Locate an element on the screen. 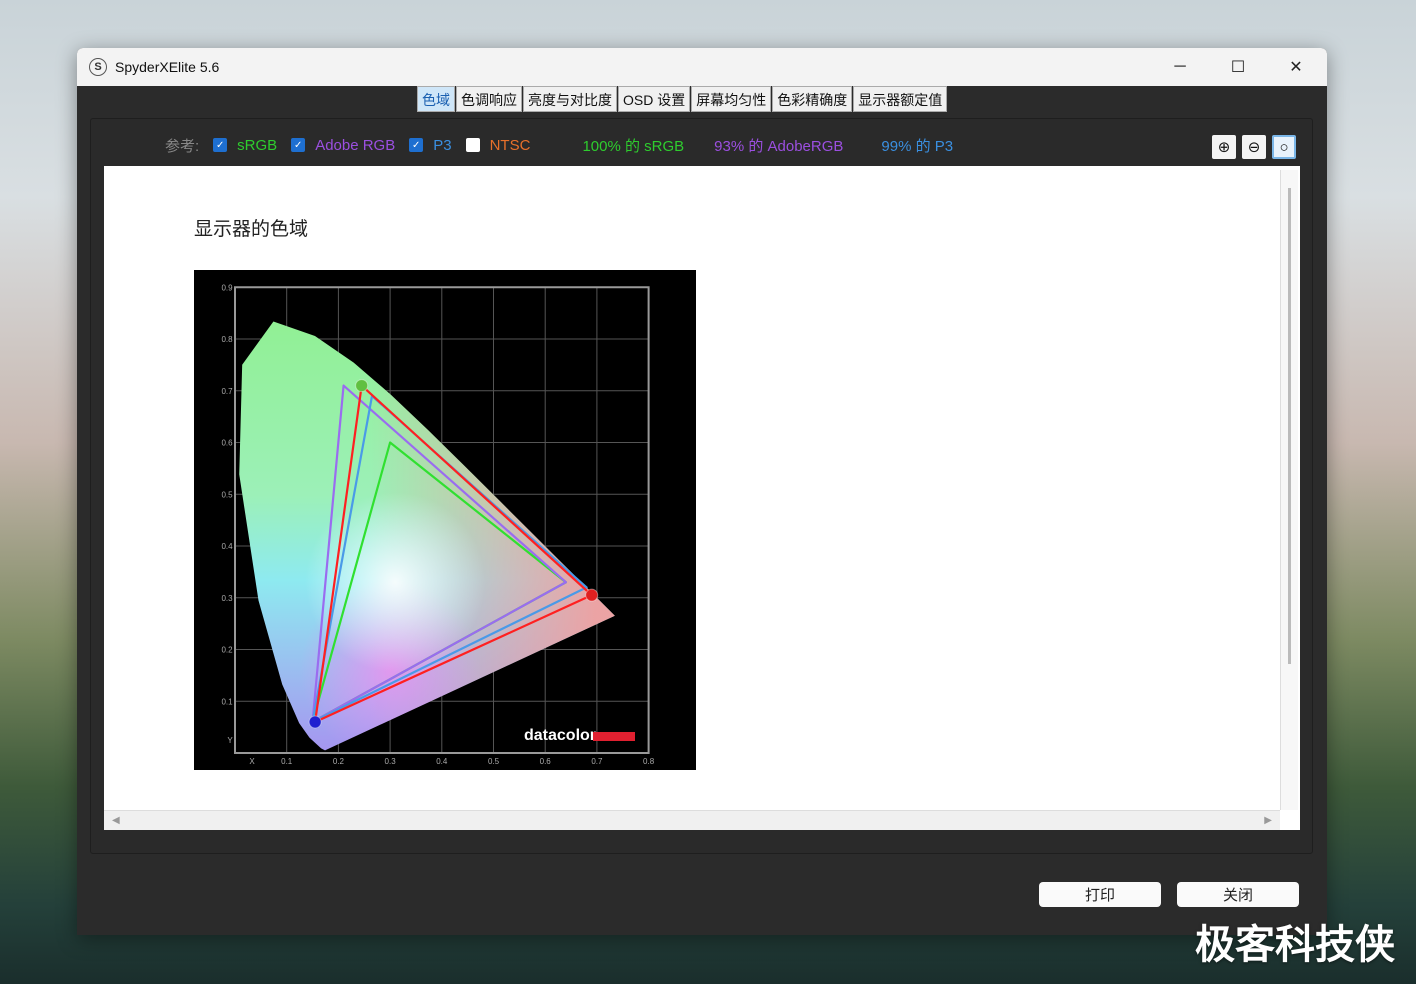  tab-osd-settings: OSD 设置 is located at coordinates (654, 99).